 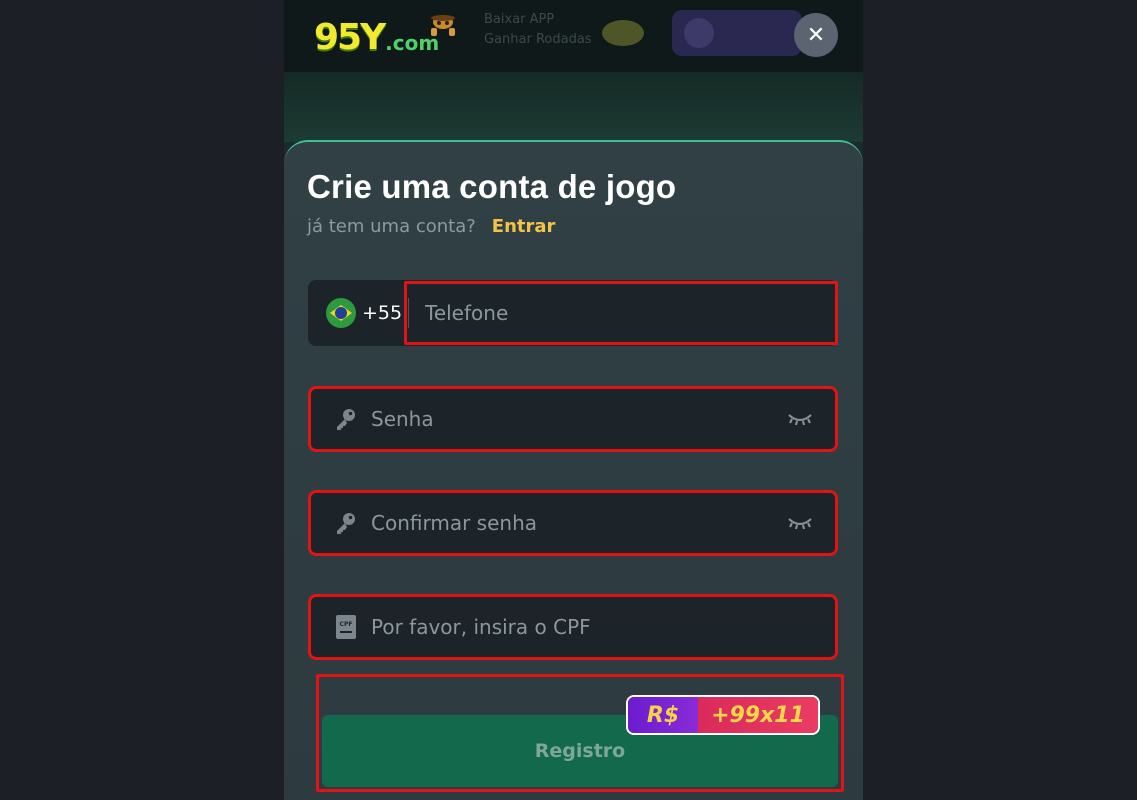 What do you see at coordinates (443, 25) in the screenshot?
I see `mascot-icon` at bounding box center [443, 25].